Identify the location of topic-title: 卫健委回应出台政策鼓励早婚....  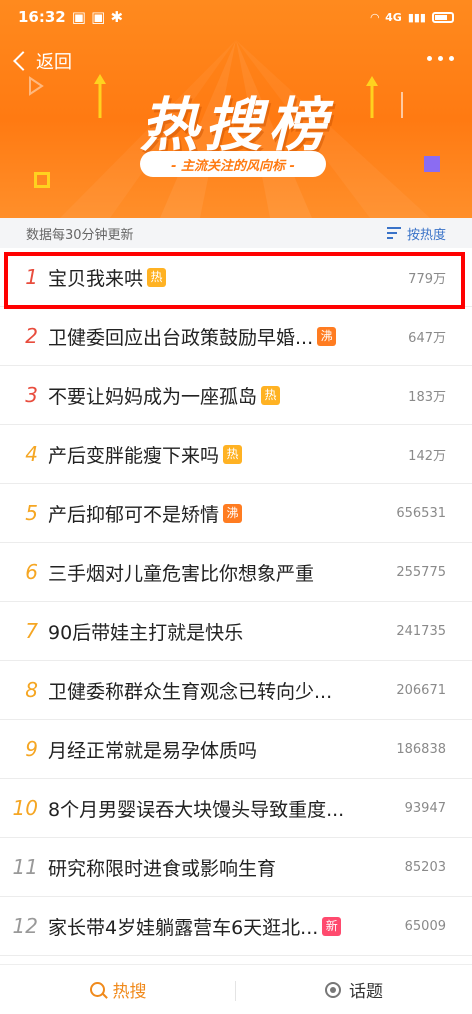
(181, 337).